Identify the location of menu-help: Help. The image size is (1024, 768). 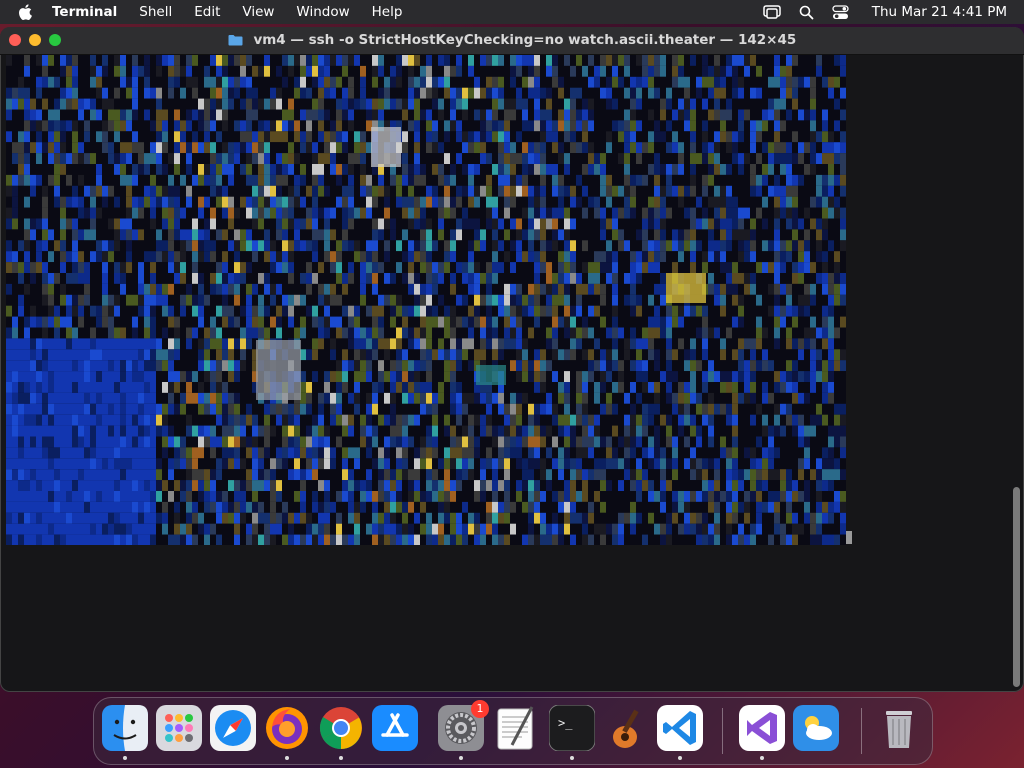
(387, 12).